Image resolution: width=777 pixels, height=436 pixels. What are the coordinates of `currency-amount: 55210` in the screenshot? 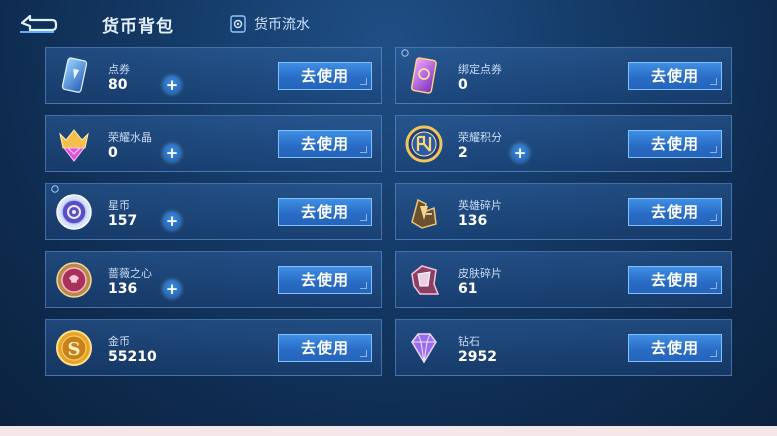 It's located at (132, 357).